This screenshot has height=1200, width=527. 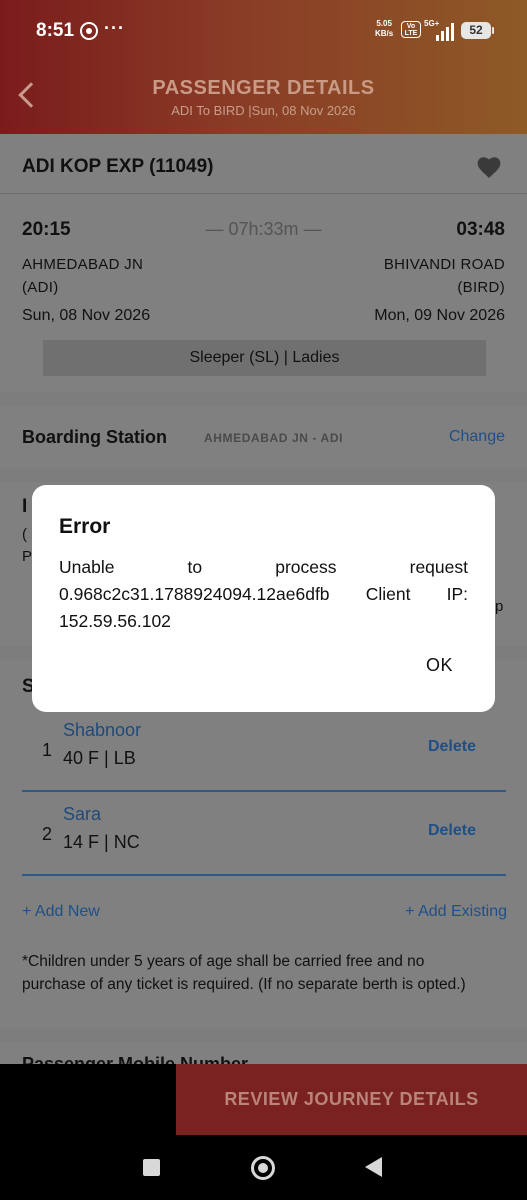 I want to click on passenger-row: 2 Sara 14 F | NC Delete, so click(x=264, y=834).